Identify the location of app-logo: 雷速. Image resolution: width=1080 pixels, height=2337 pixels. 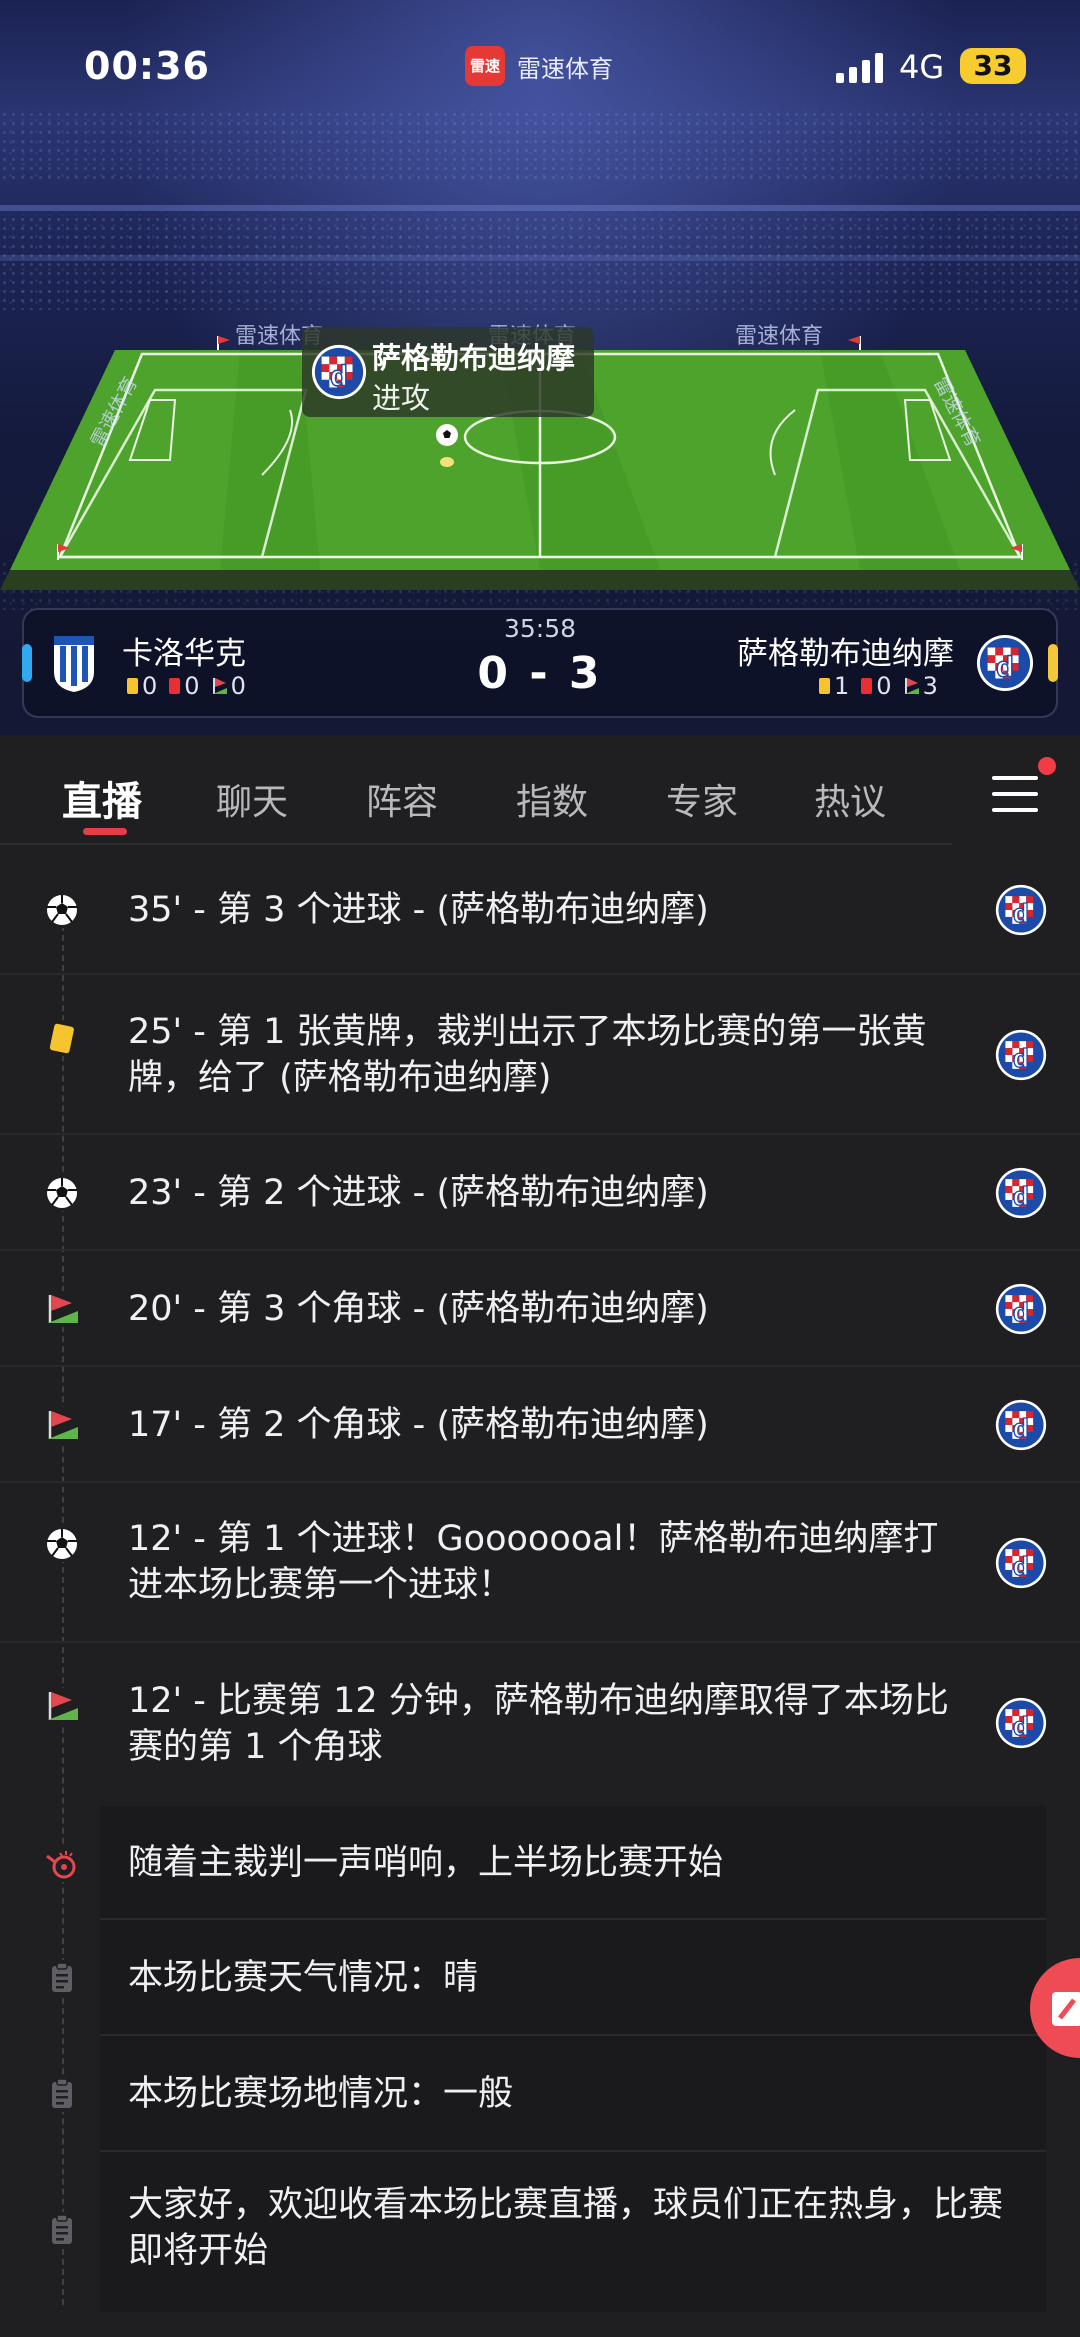
(485, 66).